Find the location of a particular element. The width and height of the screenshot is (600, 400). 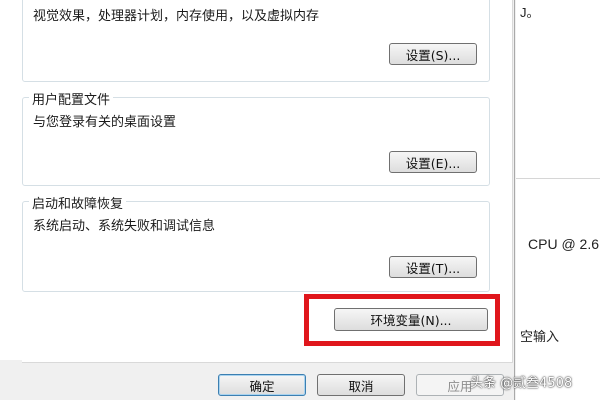

startup-recovery-description: 系统启动、系统失败和调试信息 is located at coordinates (124, 226).